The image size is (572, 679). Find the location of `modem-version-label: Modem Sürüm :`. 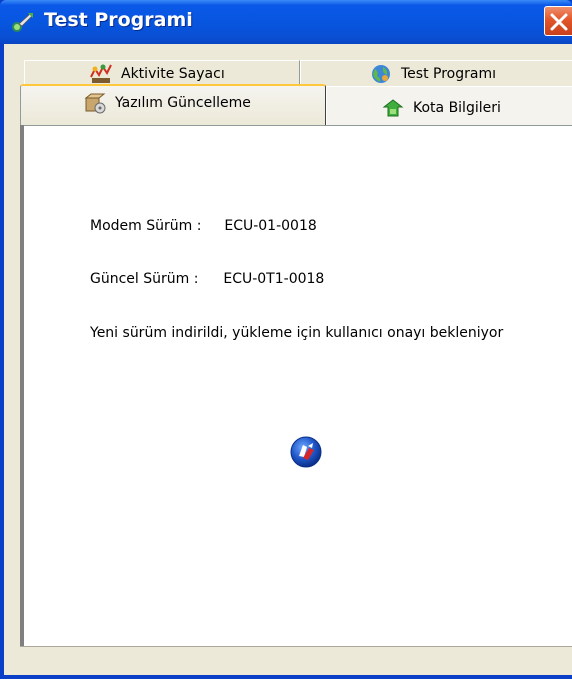

modem-version-label: Modem Sürüm : is located at coordinates (146, 226).